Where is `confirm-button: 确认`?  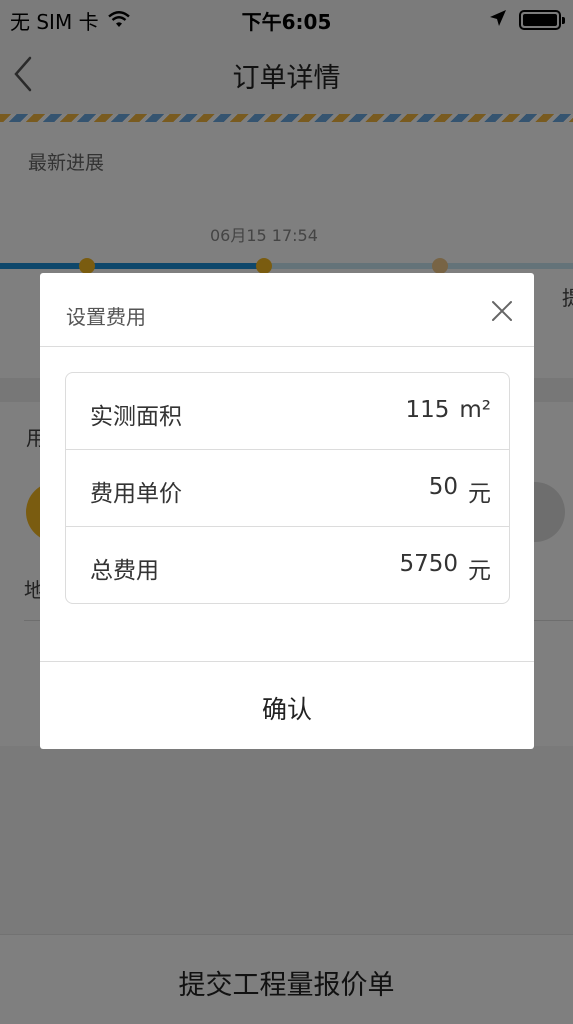 confirm-button: 确认 is located at coordinates (287, 705).